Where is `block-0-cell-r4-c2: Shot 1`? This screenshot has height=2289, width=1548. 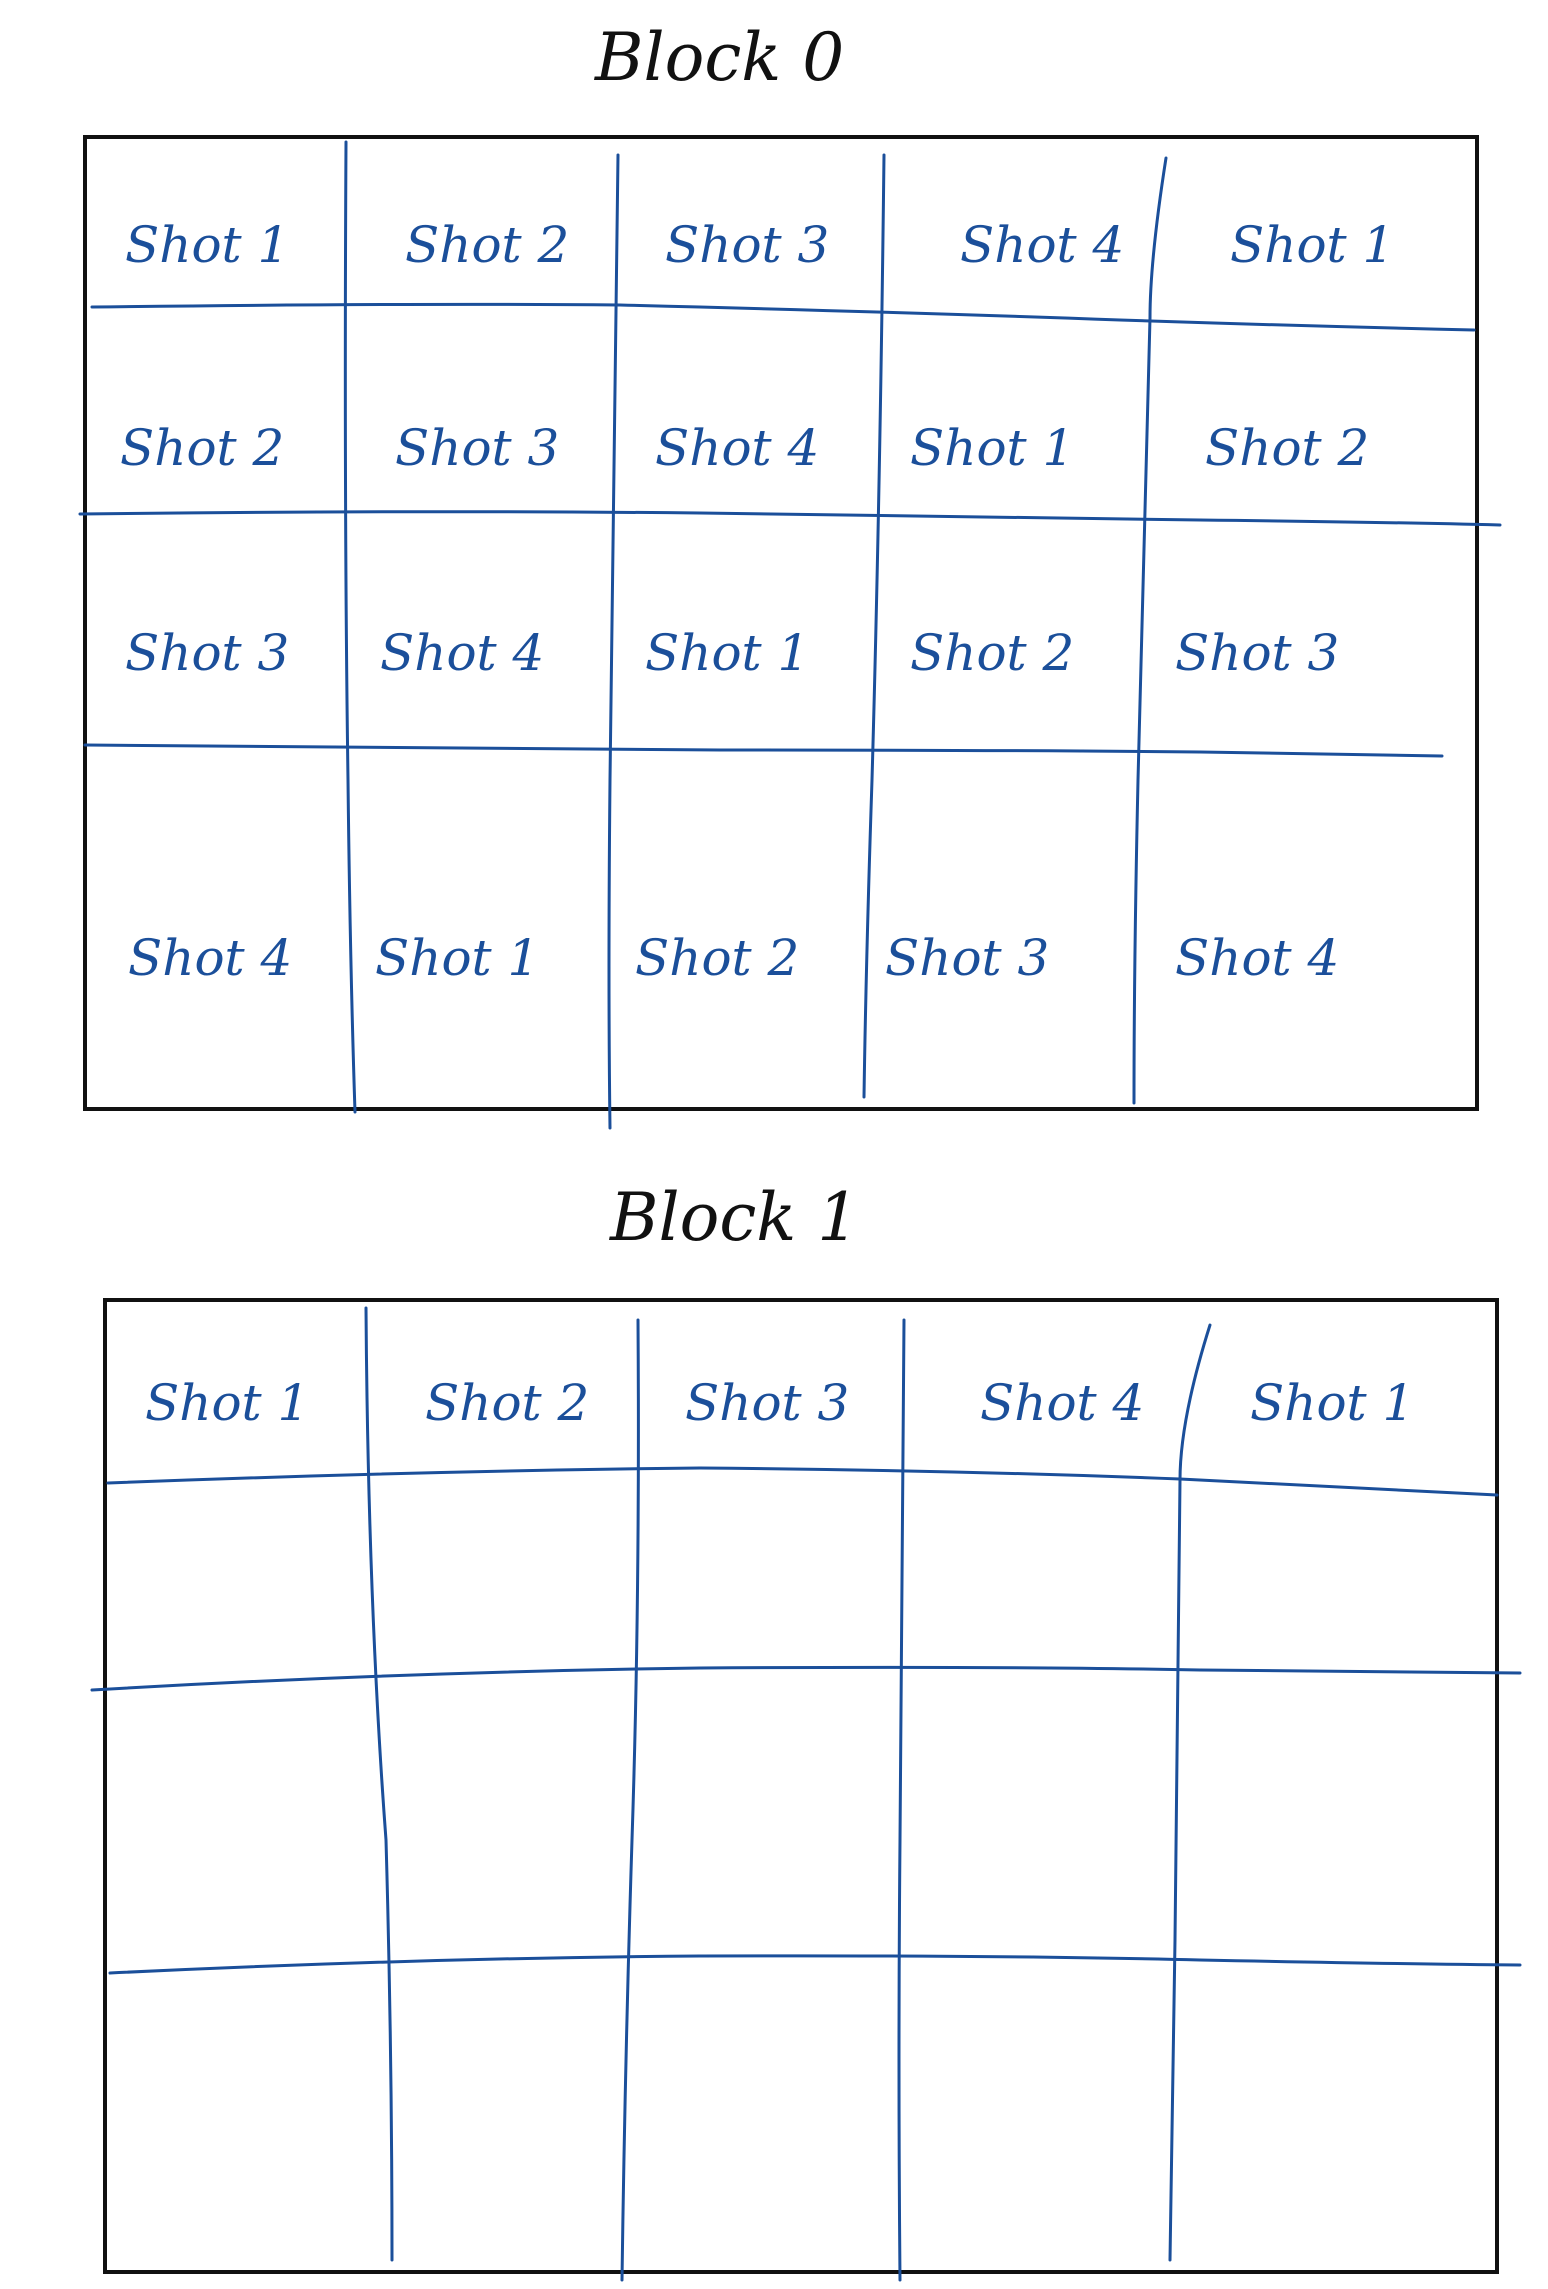 block-0-cell-r4-c2: Shot 1 is located at coordinates (457, 958).